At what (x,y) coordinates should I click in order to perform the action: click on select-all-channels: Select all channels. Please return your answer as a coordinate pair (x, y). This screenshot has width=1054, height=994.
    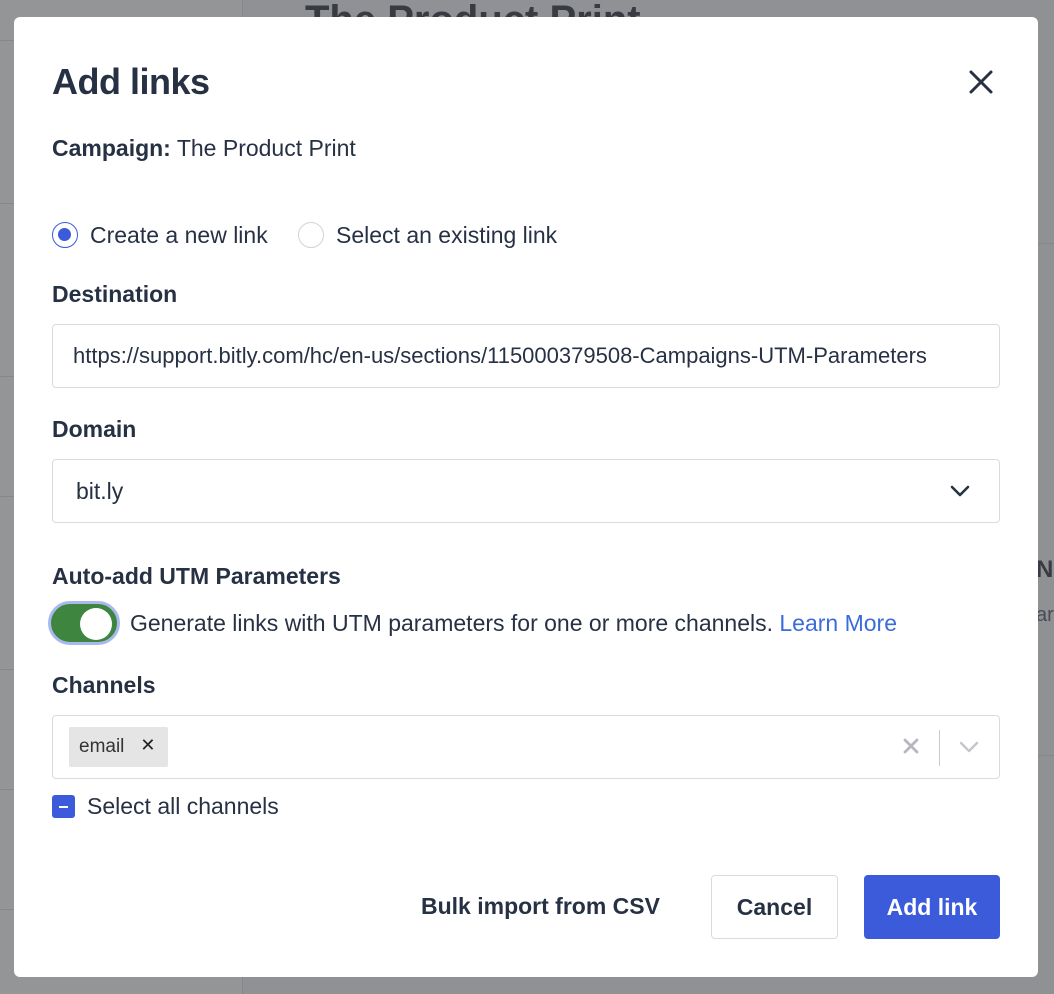
    Looking at the image, I should click on (165, 806).